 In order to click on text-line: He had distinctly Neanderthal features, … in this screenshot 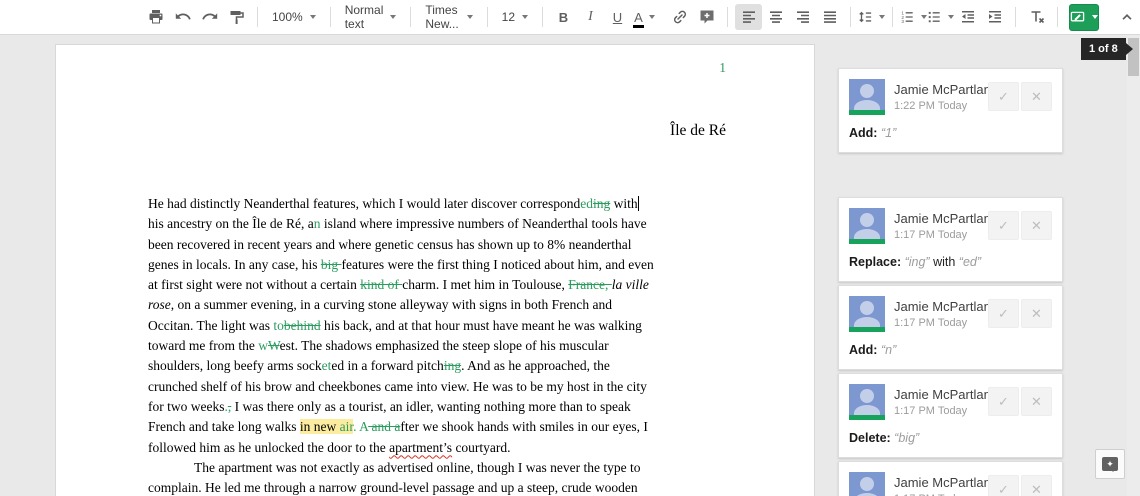, I will do `click(443, 204)`.